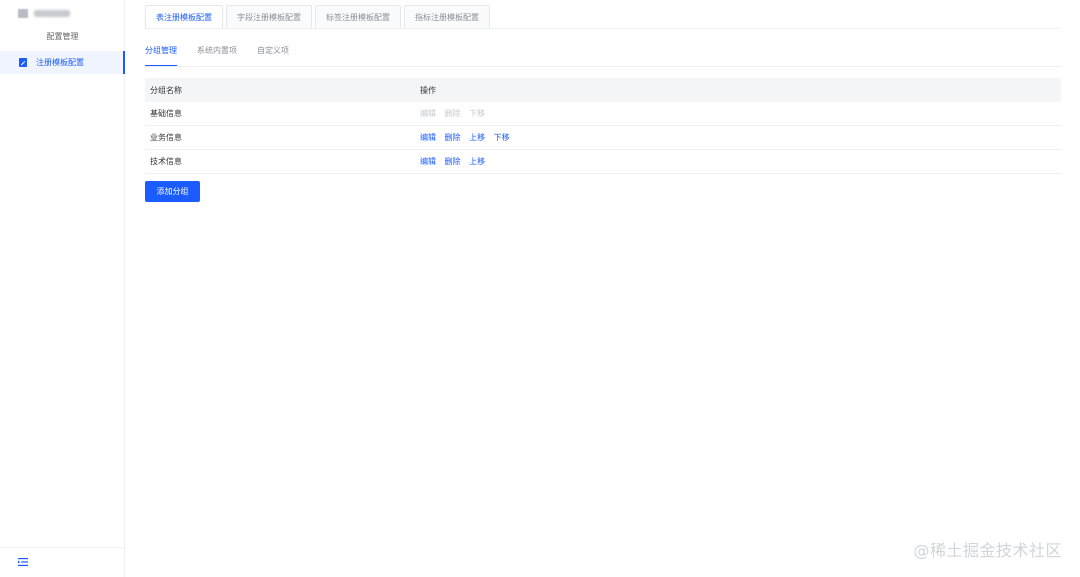  I want to click on brand, so click(44, 13).